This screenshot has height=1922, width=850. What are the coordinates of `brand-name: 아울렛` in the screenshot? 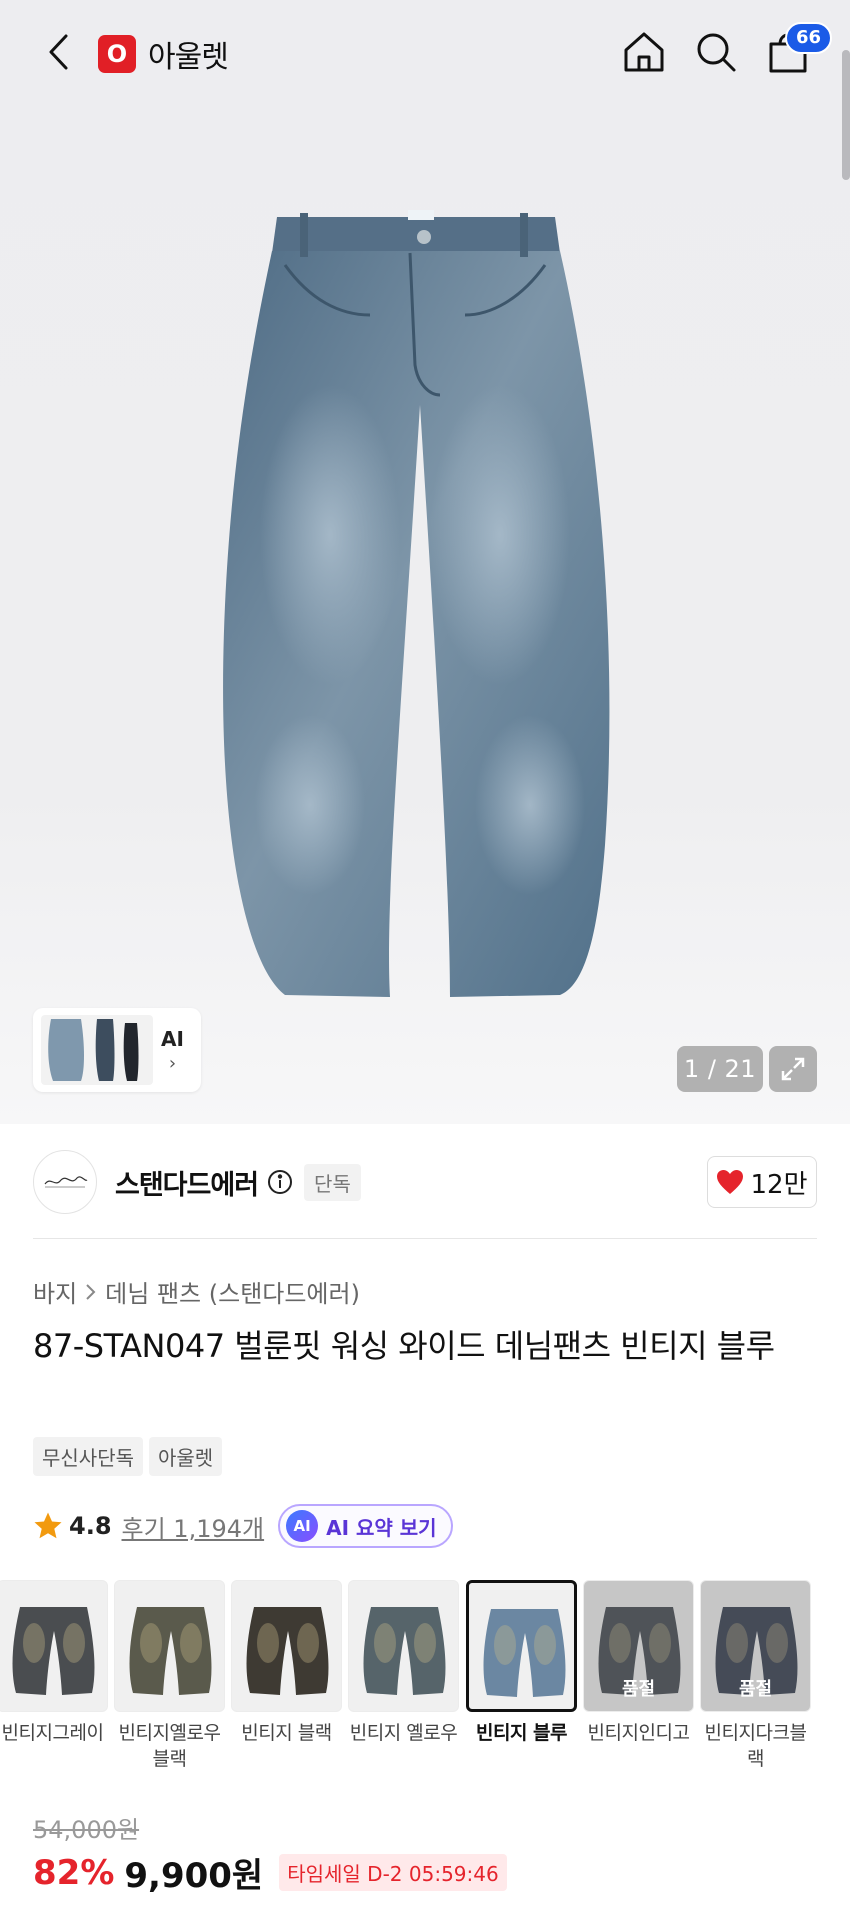 It's located at (188, 57).